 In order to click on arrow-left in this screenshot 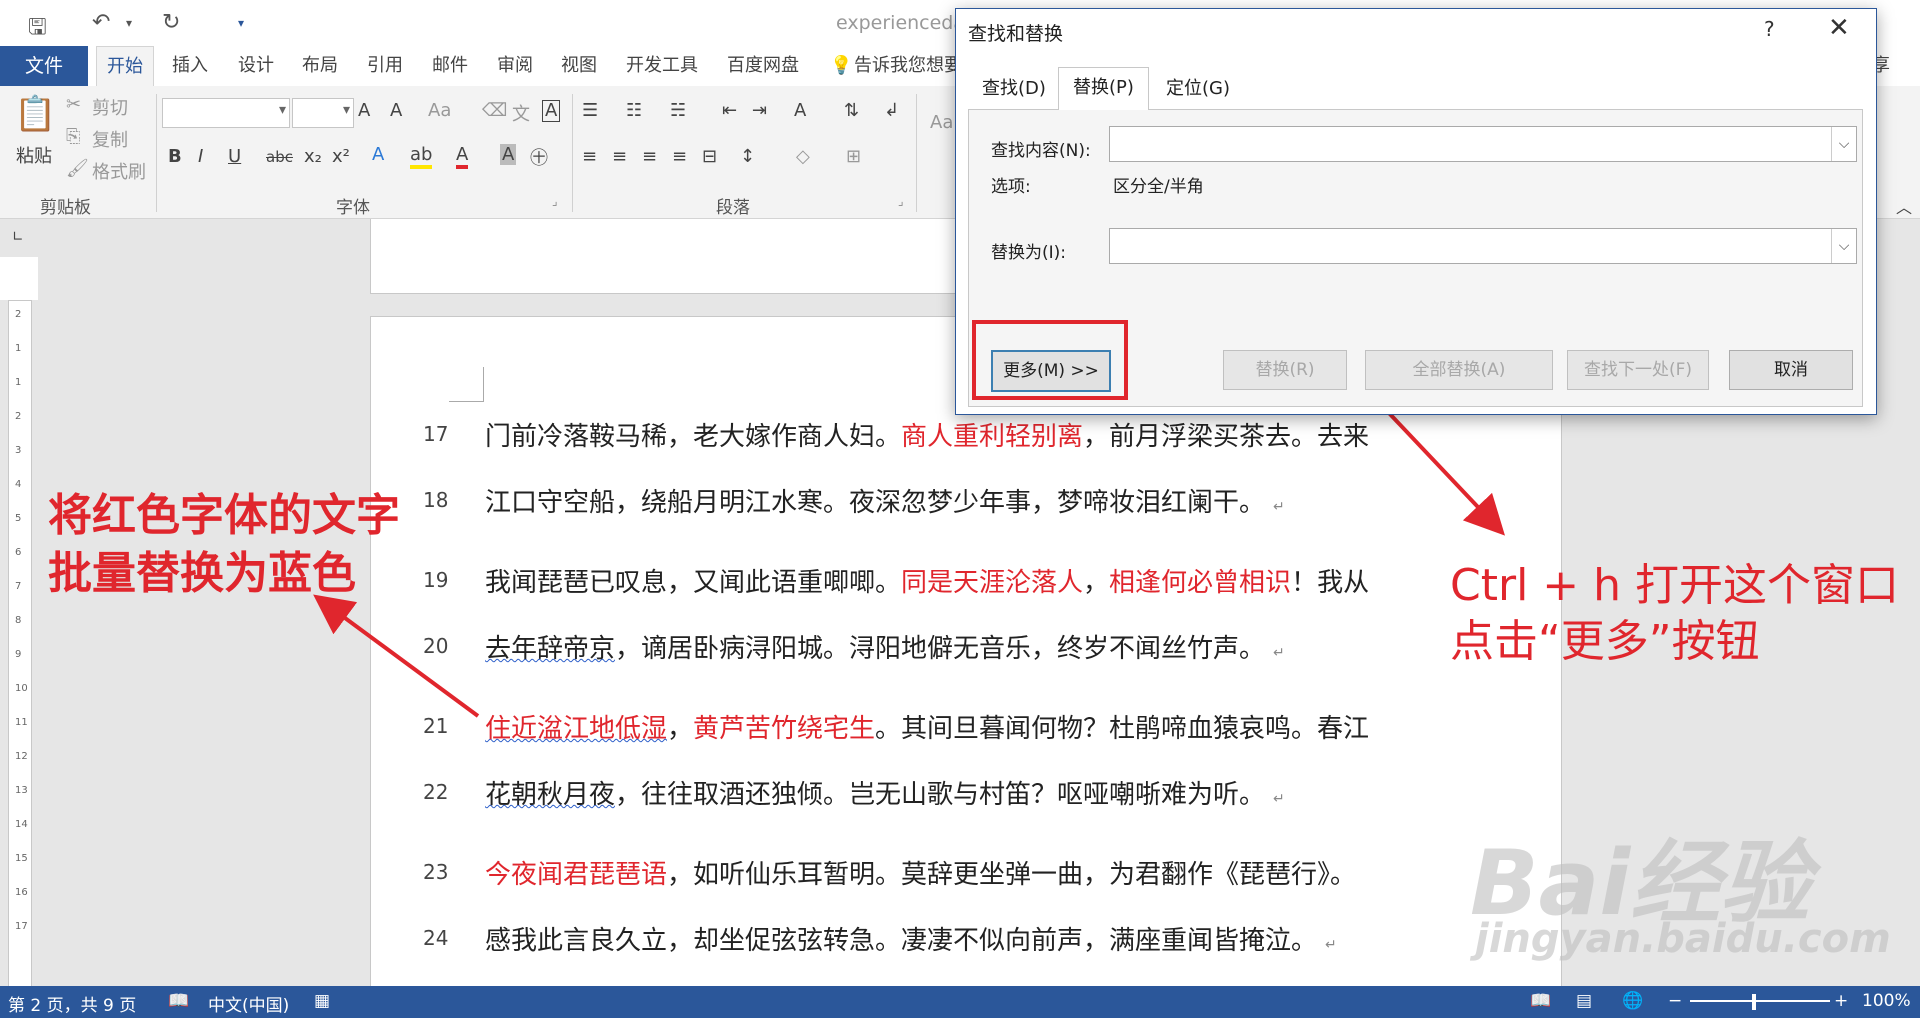, I will do `click(396, 656)`.